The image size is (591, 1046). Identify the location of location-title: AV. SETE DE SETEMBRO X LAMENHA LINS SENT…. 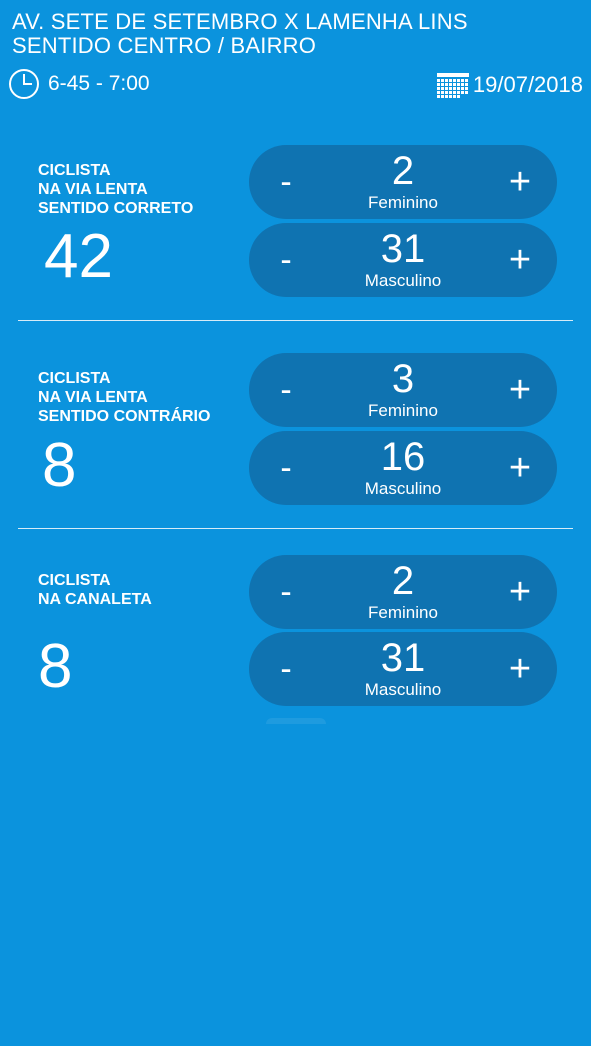
(240, 34).